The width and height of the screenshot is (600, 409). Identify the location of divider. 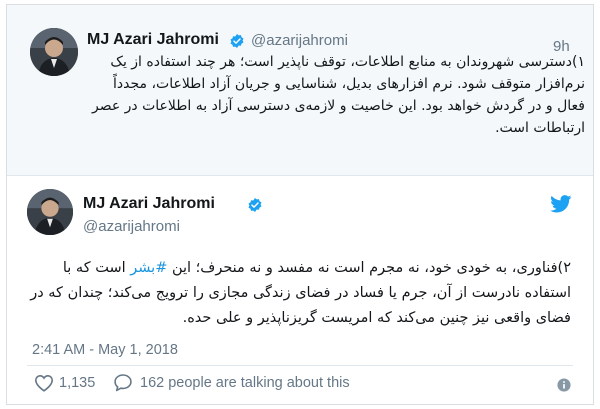
(300, 365).